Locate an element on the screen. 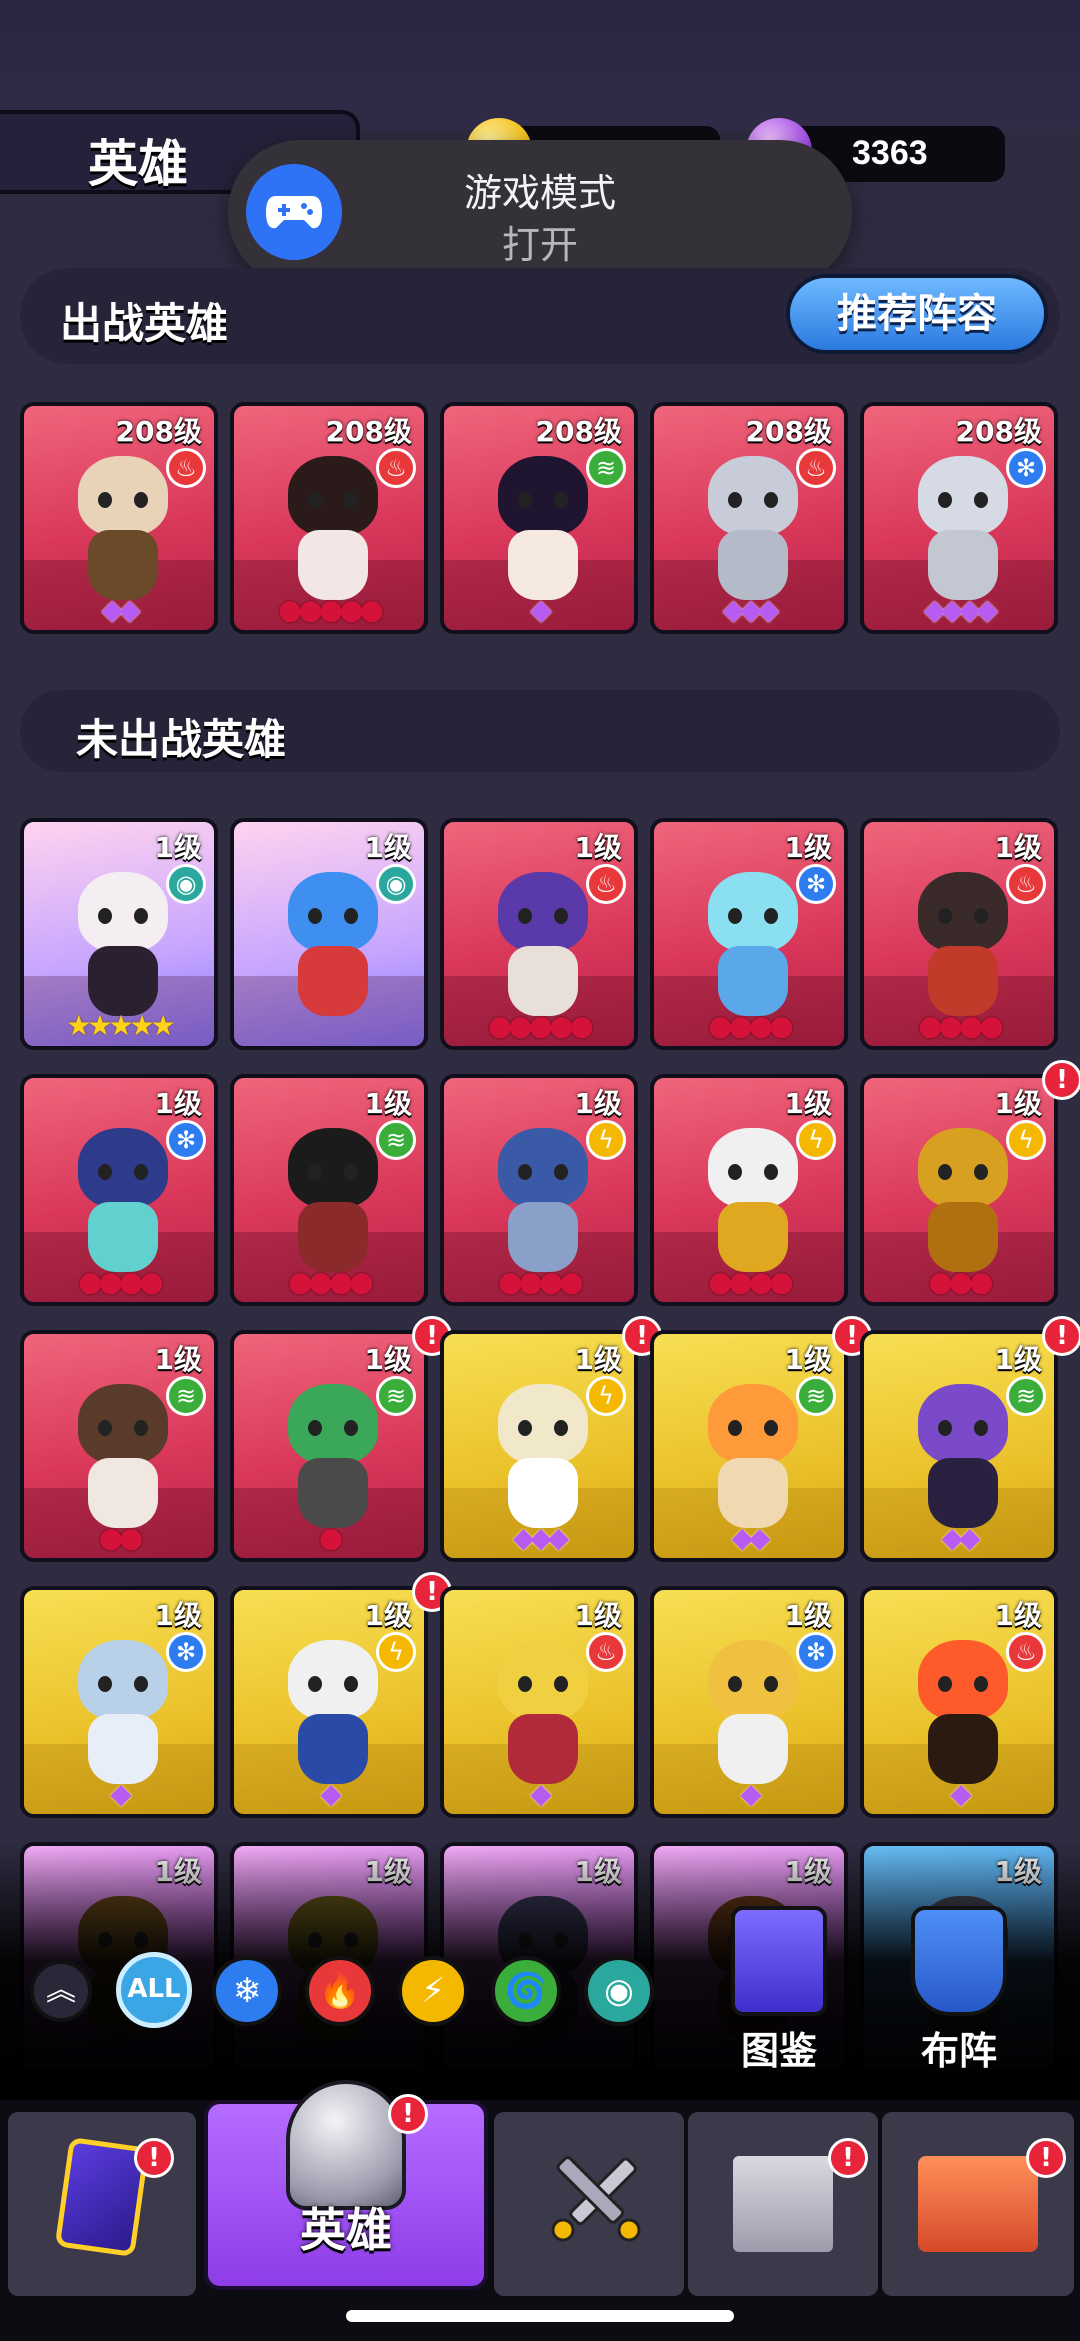  flame-icon: 🔥 is located at coordinates (340, 1991).